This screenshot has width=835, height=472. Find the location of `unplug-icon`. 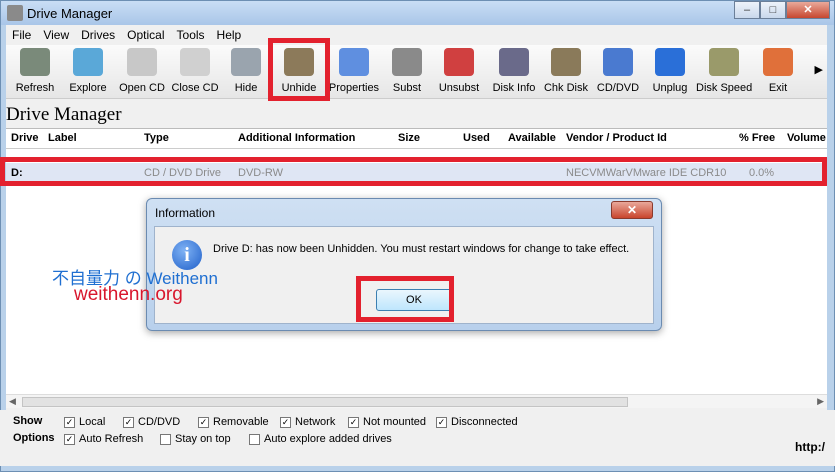

unplug-icon is located at coordinates (670, 62).